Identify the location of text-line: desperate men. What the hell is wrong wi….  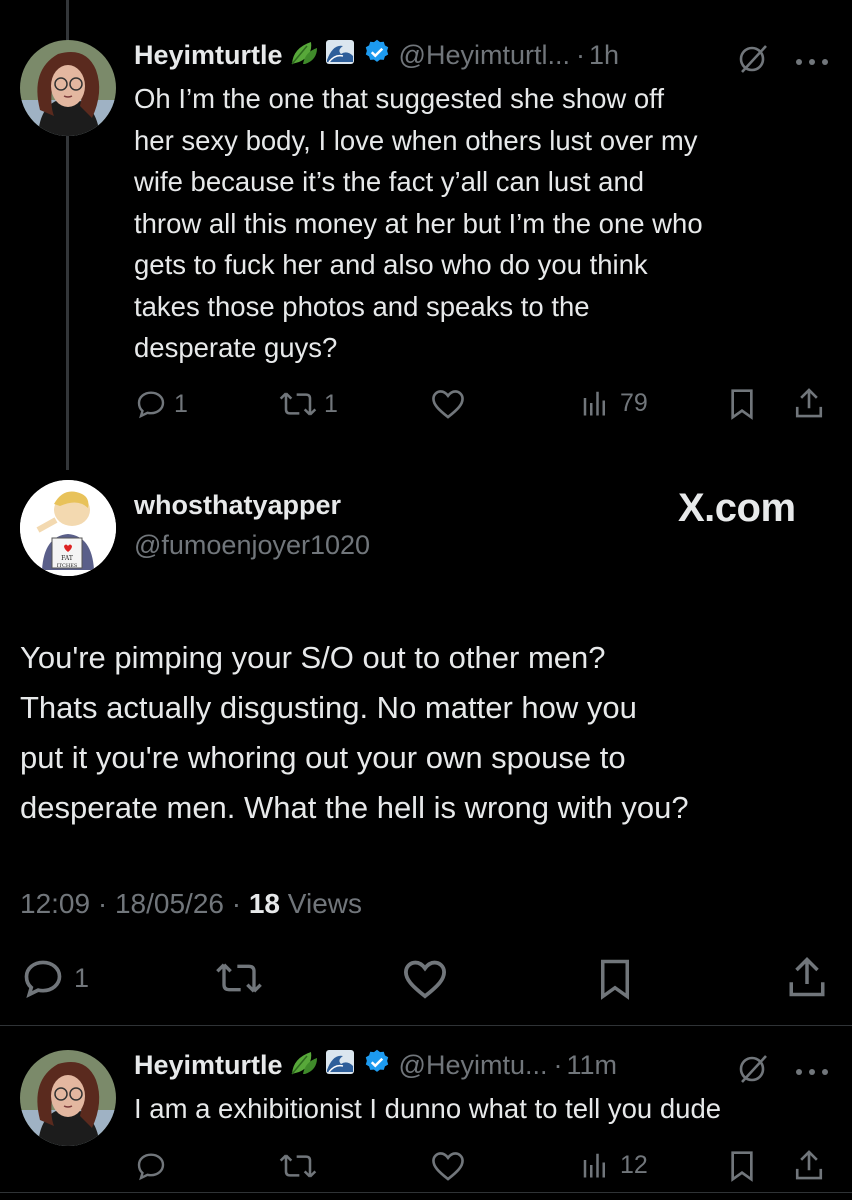
(354, 807).